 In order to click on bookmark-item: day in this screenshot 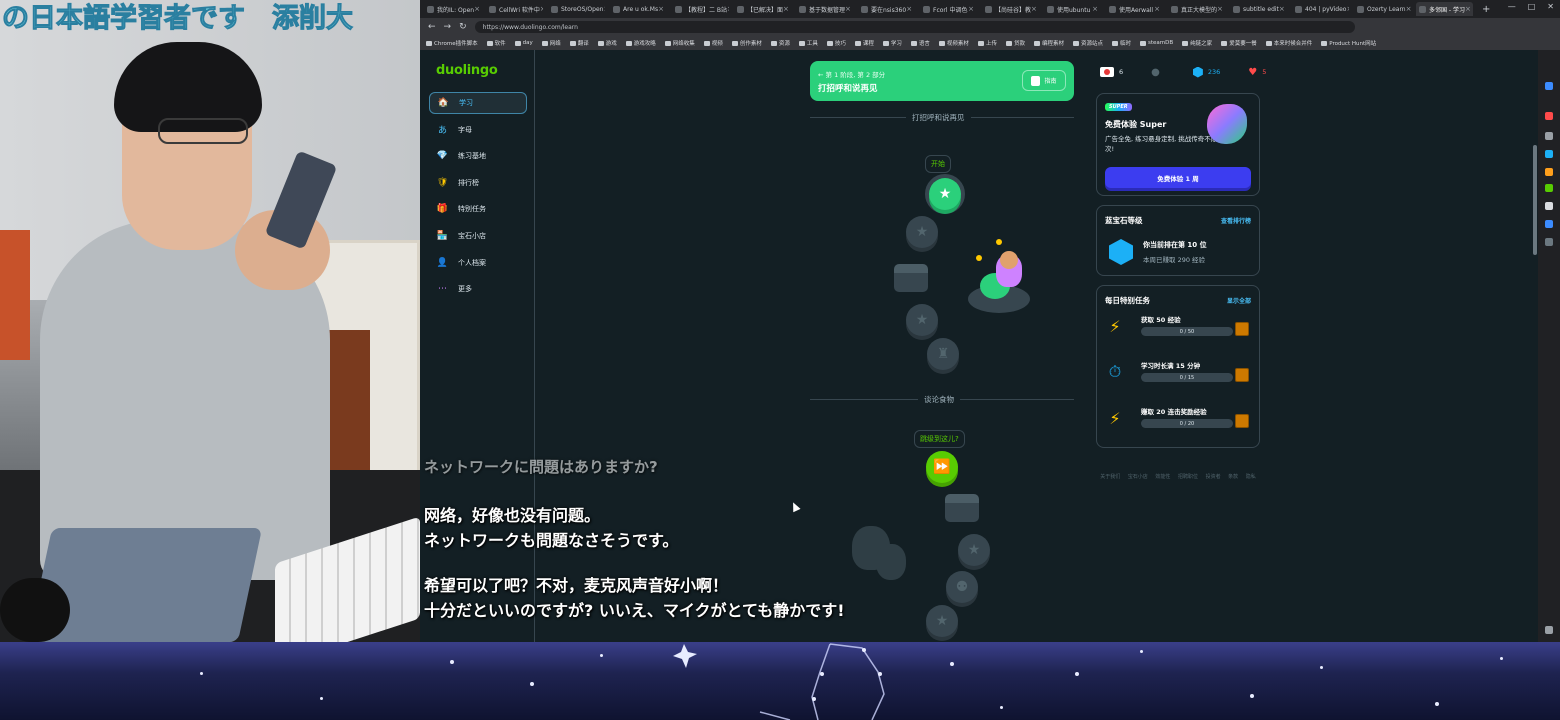, I will do `click(523, 43)`.